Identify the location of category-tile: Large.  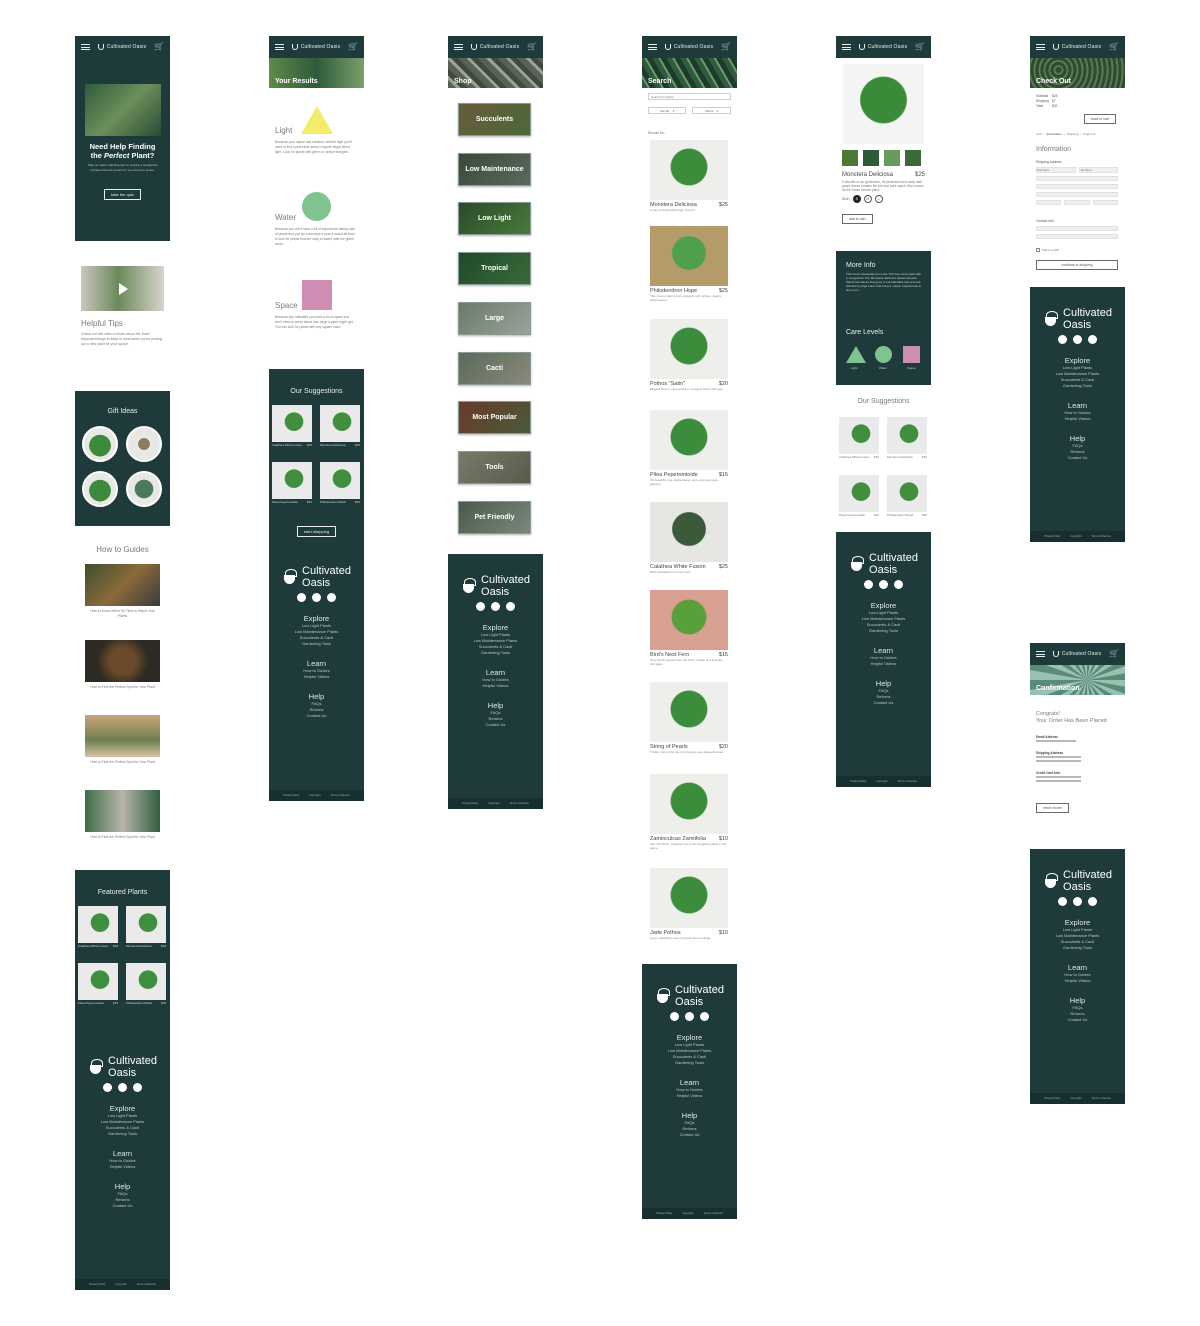
(494, 318).